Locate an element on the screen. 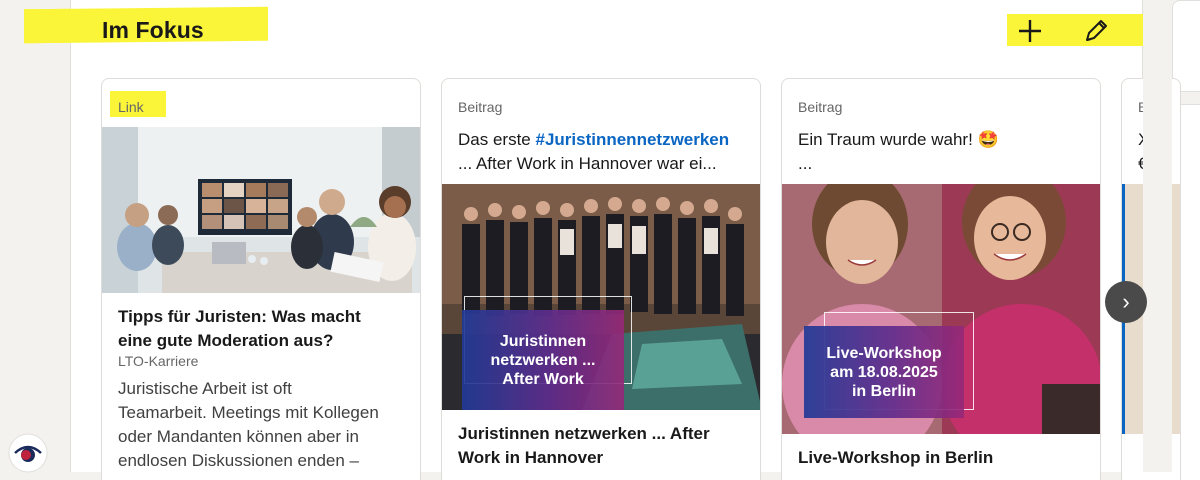  section-title: Im Fokus is located at coordinates (153, 30).